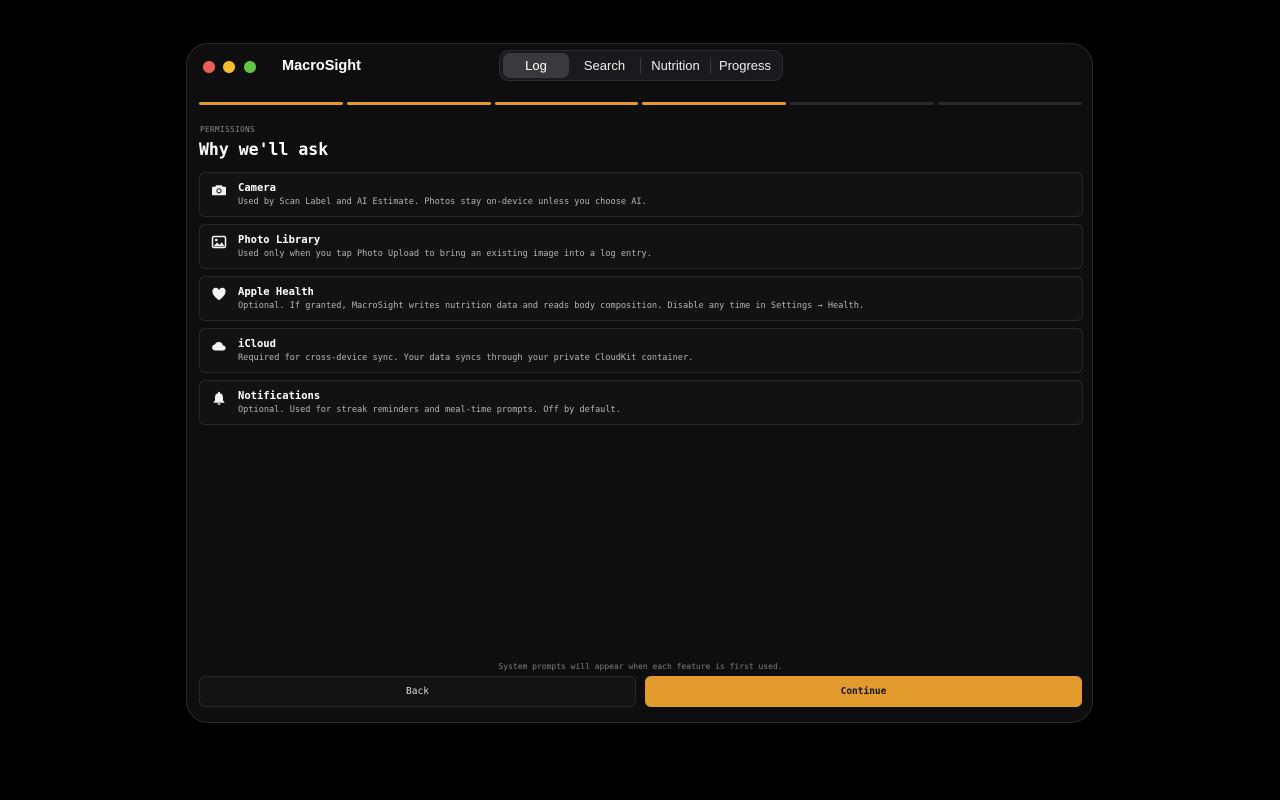 This screenshot has height=800, width=1280. What do you see at coordinates (276, 292) in the screenshot?
I see `permission-title: Apple Health` at bounding box center [276, 292].